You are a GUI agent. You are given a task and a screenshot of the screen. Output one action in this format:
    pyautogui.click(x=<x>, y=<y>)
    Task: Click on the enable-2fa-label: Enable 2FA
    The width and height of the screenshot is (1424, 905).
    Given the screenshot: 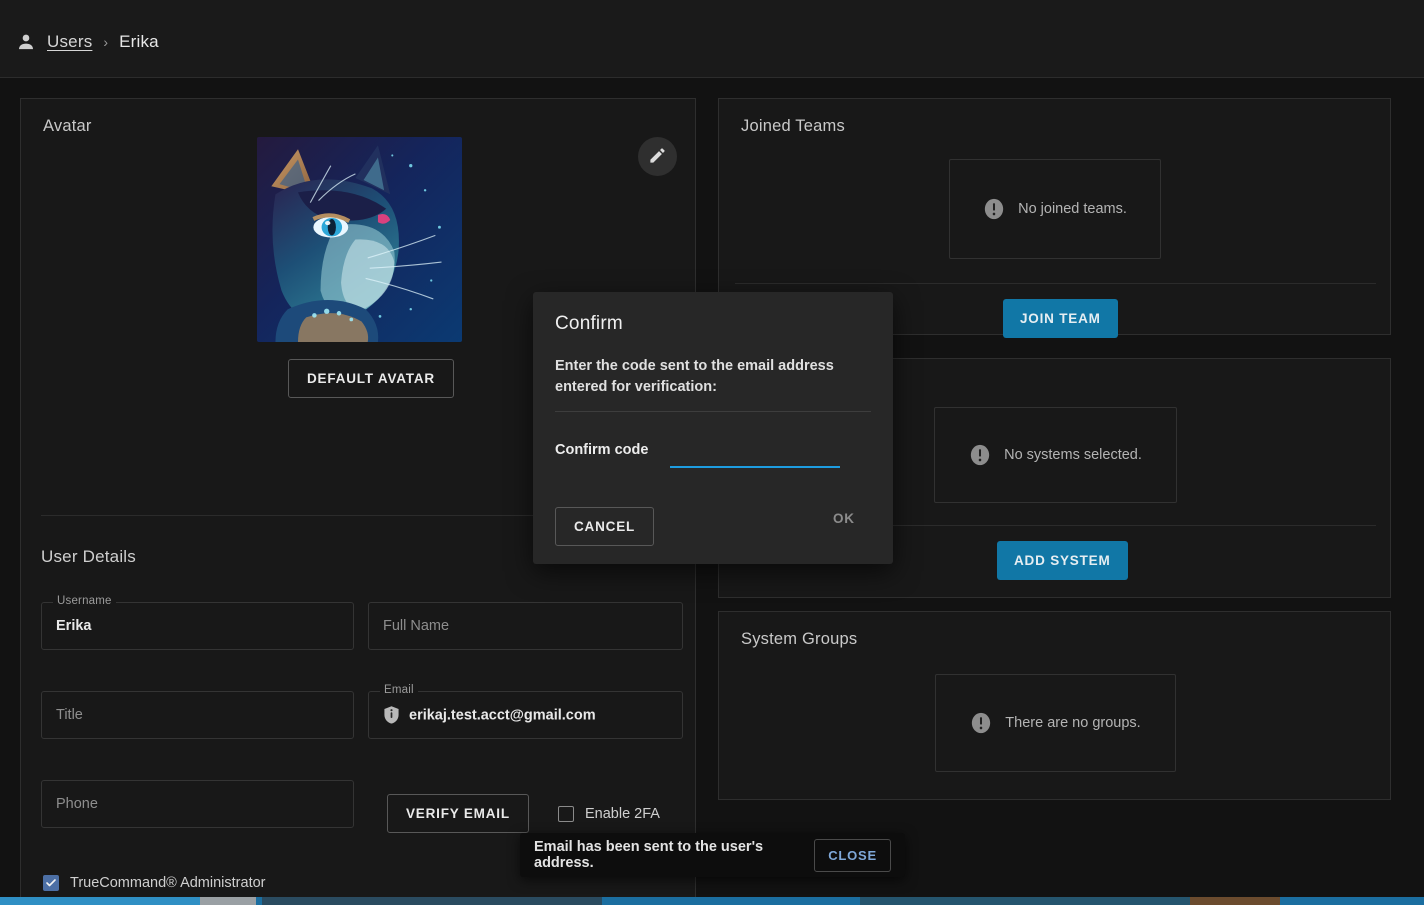 What is the action you would take?
    pyautogui.click(x=622, y=814)
    